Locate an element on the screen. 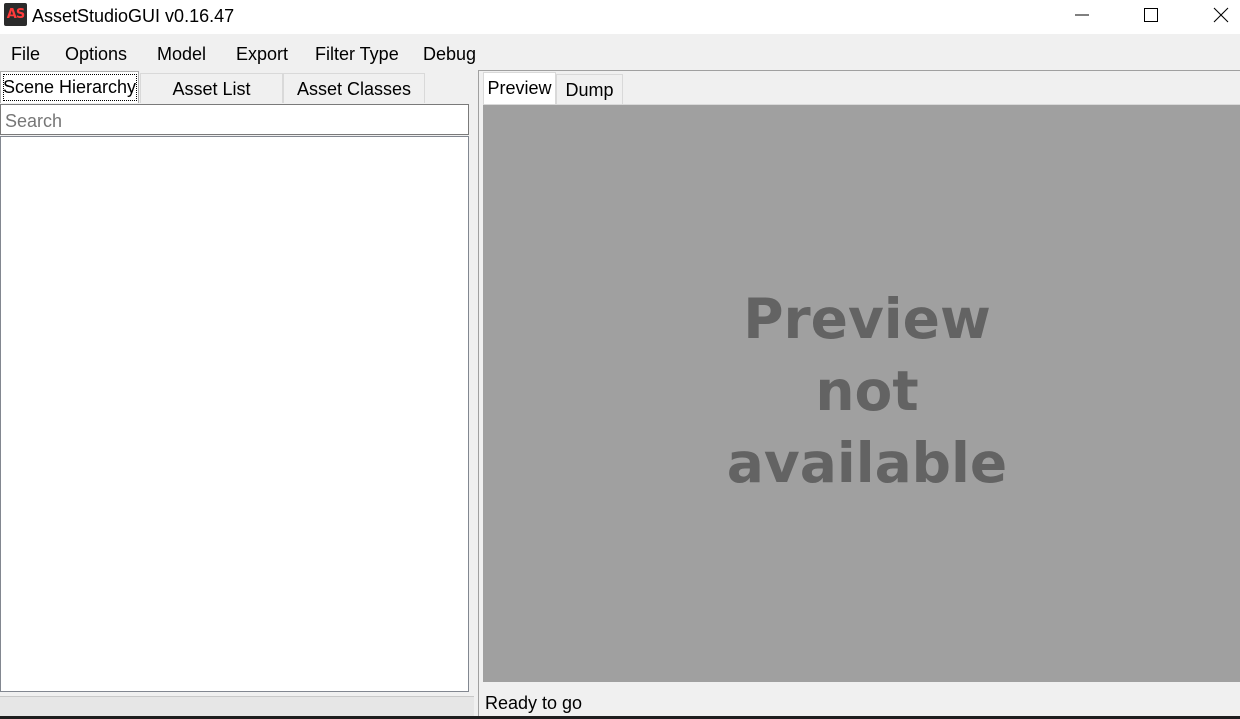 The image size is (1240, 719). maximize-button is located at coordinates (1151, 15).